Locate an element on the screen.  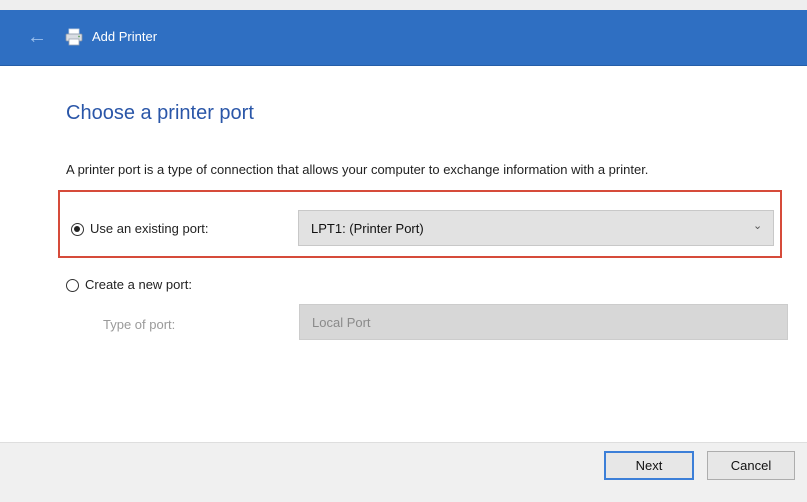
window-title: Add Printer is located at coordinates (125, 36).